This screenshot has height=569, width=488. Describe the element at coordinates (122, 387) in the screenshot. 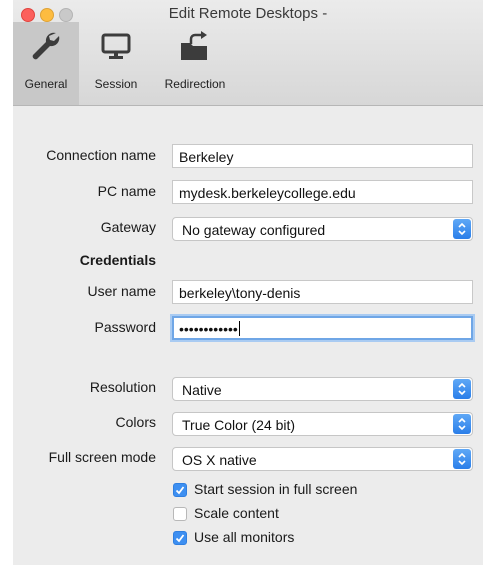

I see `resolution-label: Resolution` at that location.